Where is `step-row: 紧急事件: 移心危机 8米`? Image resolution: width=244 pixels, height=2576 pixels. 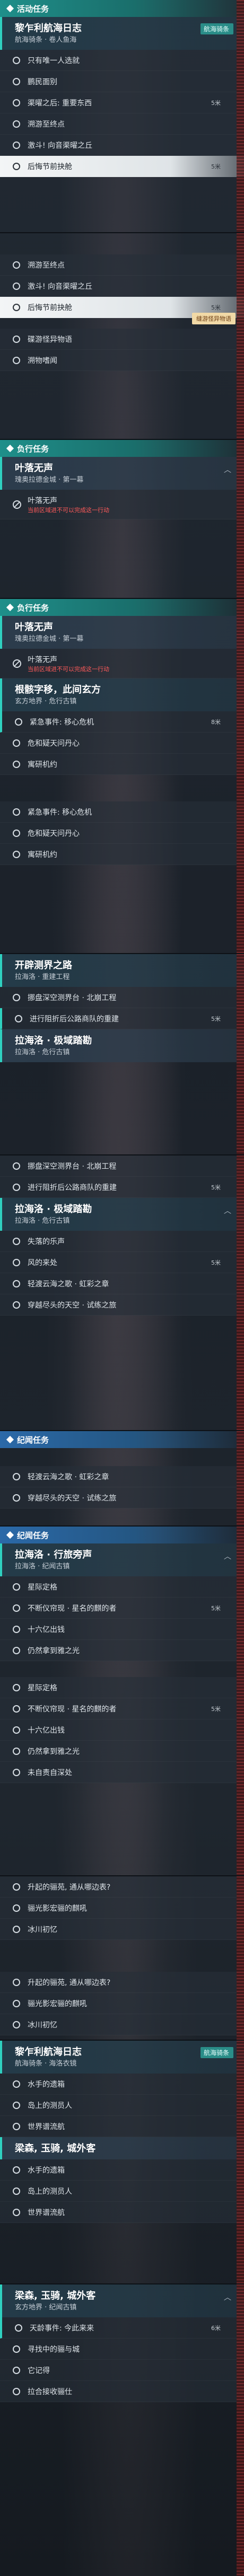 step-row: 紧急事件: 移心危机 8米 is located at coordinates (122, 722).